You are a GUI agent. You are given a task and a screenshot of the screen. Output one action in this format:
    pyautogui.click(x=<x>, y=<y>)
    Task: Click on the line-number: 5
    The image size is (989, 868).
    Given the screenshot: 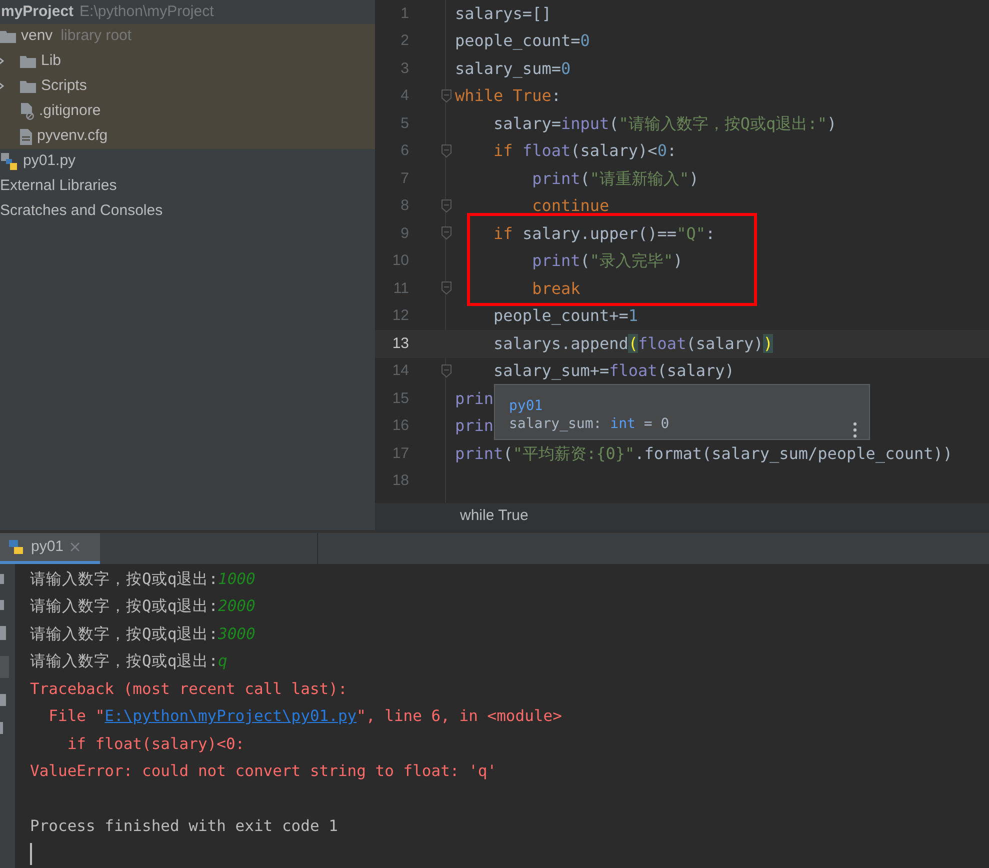 What is the action you would take?
    pyautogui.click(x=404, y=124)
    